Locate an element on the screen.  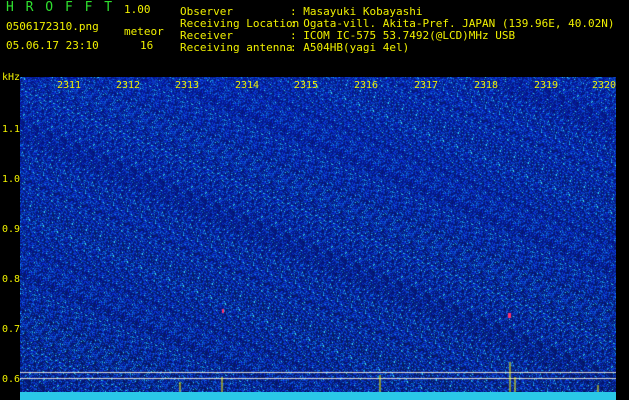
info-label-antenna: Receiving antenna is located at coordinates (236, 47).